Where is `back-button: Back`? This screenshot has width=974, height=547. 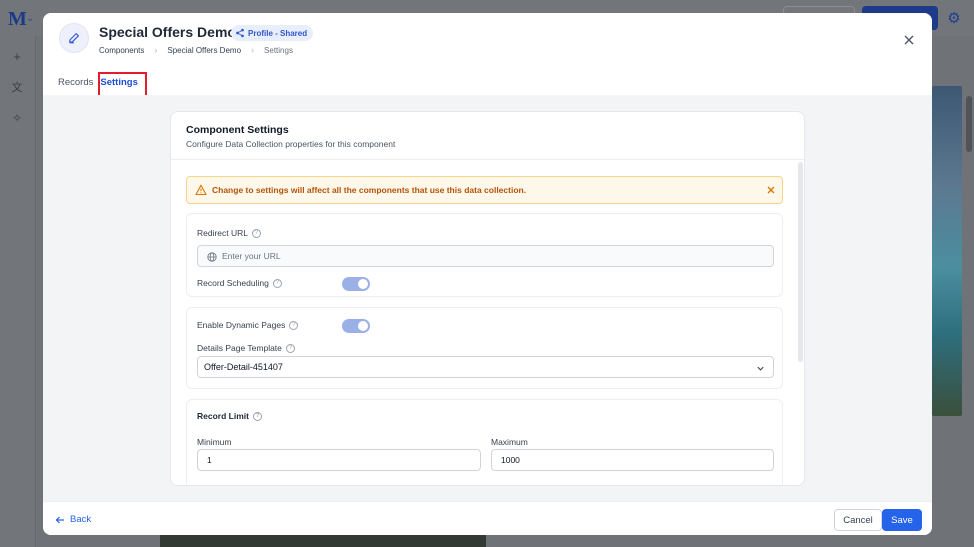
back-button: Back is located at coordinates (73, 519).